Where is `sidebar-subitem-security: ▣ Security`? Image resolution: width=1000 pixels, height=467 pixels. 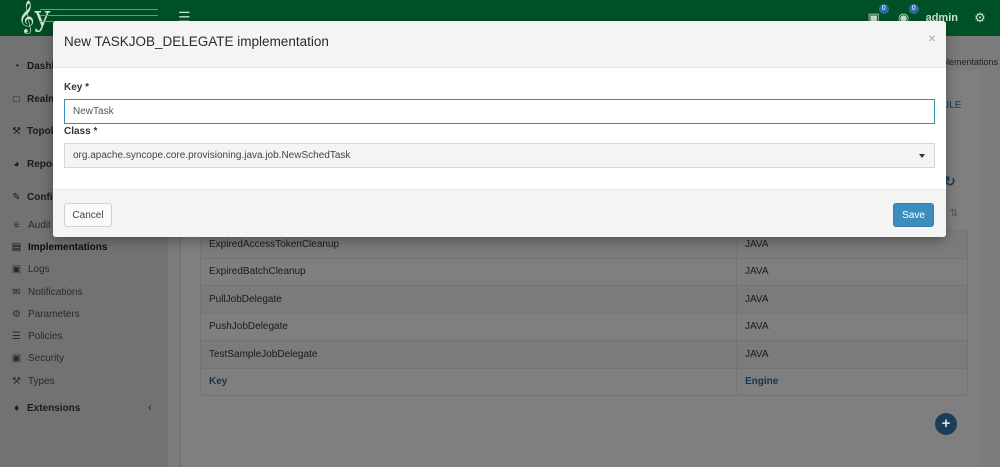
sidebar-subitem-security: ▣ Security is located at coordinates (37, 358).